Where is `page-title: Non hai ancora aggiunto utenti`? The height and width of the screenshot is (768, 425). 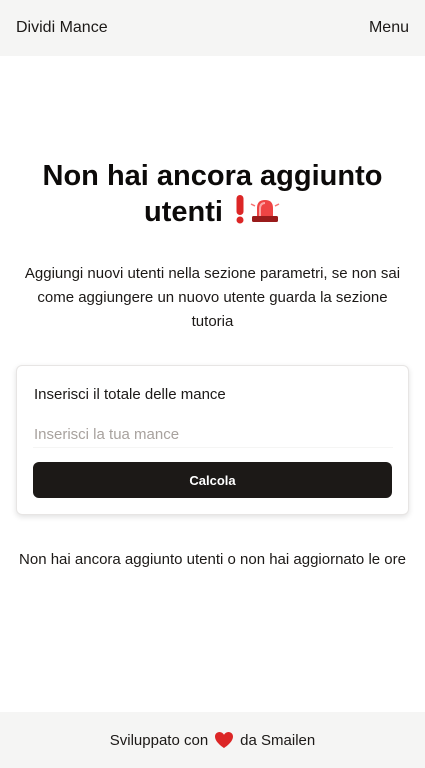 page-title: Non hai ancora aggiunto utenti is located at coordinates (212, 195).